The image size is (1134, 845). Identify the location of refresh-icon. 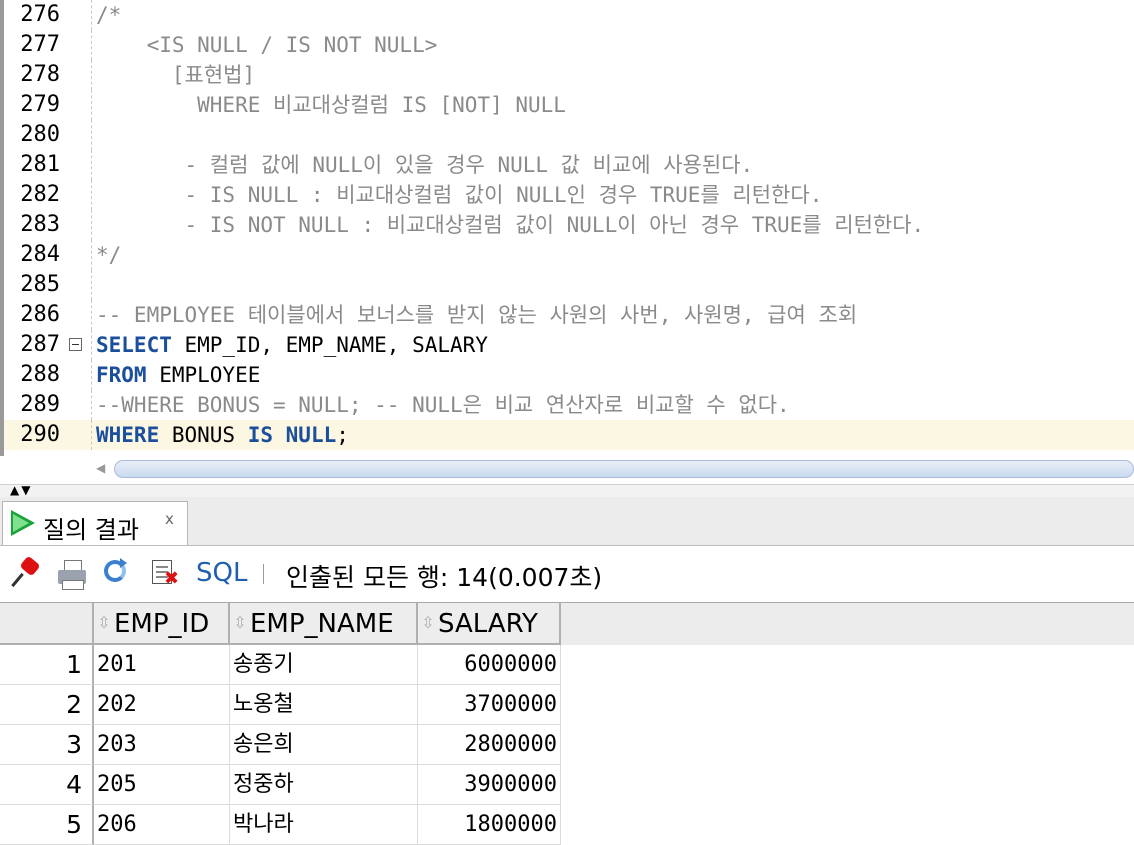
(117, 573).